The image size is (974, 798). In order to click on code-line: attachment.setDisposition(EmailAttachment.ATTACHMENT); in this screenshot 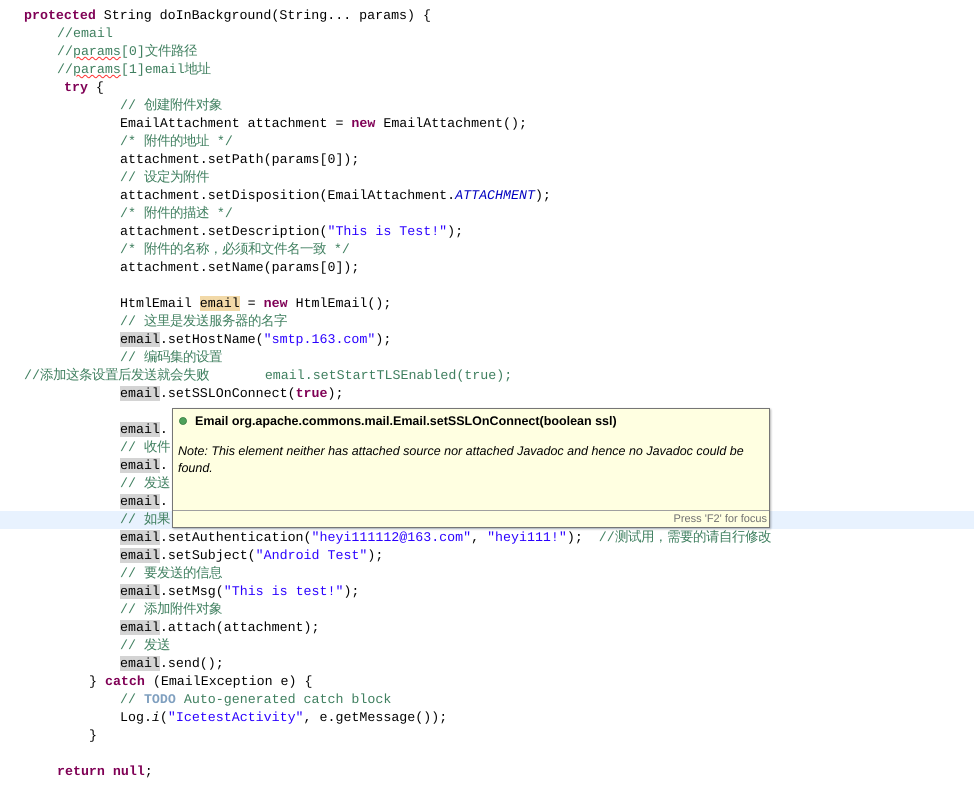, I will do `click(335, 195)`.